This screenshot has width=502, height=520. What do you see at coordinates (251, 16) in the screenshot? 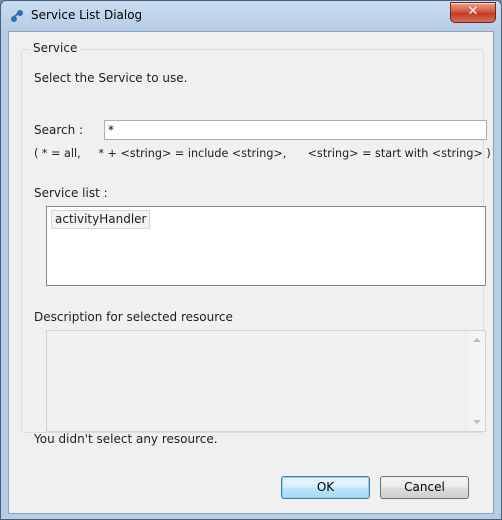
I see `title-bar: Service List Dialog ✕` at bounding box center [251, 16].